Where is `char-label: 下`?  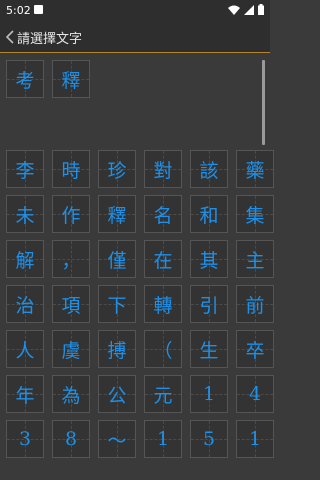 char-label: 下 is located at coordinates (117, 305).